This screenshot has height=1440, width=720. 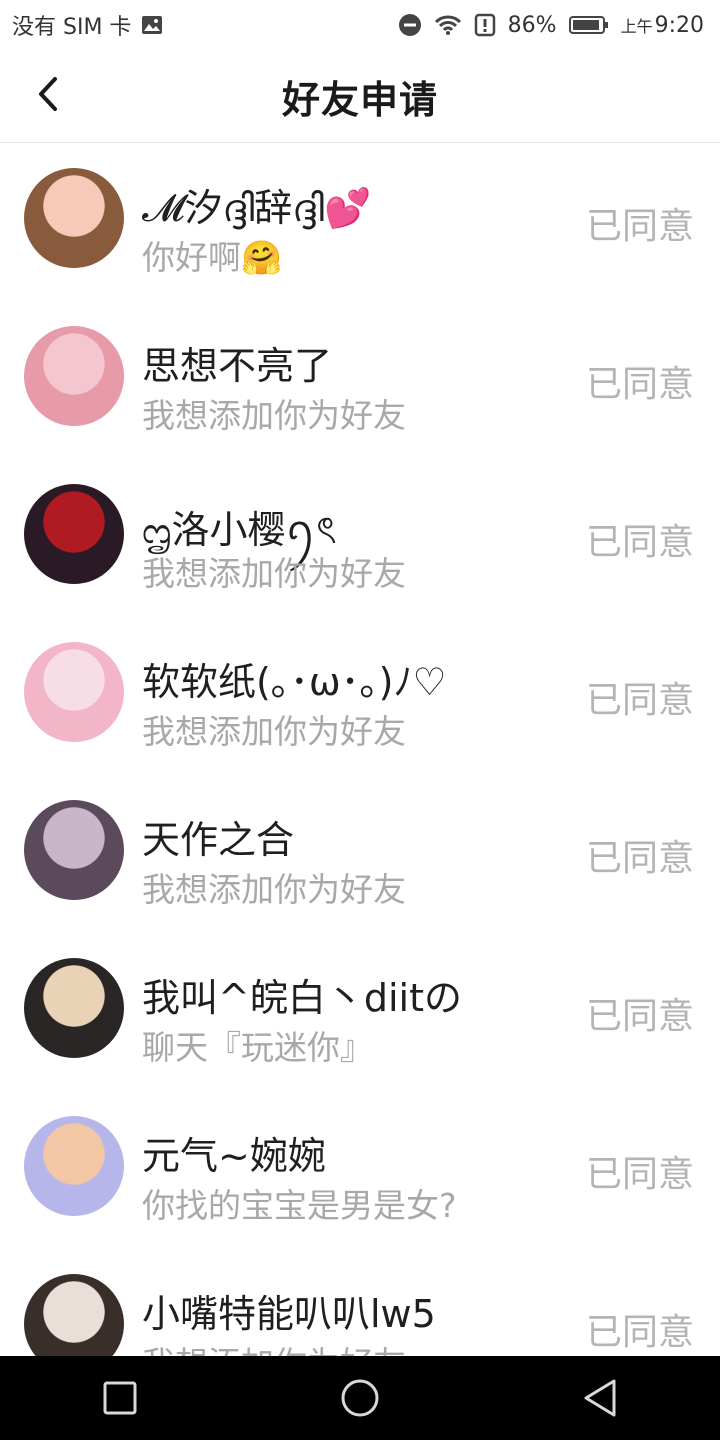 I want to click on friend-request-row: ᦗ洛小樱ꪆৎ 我想添加你为好友 已同意, so click(x=360, y=538).